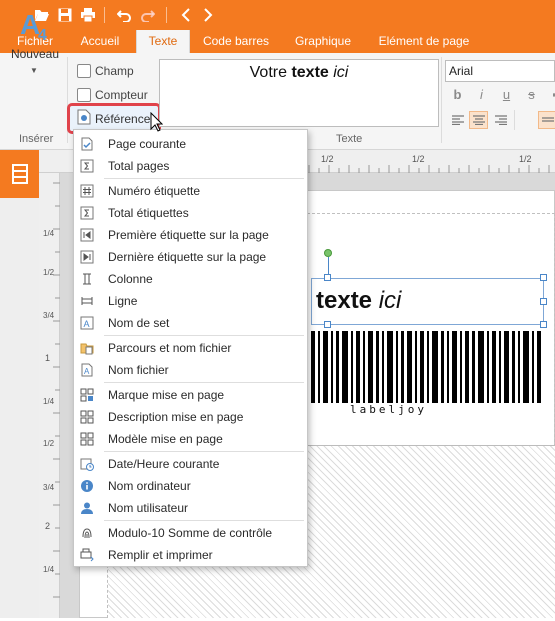 This screenshot has height=621, width=555. What do you see at coordinates (341, 72) in the screenshot?
I see `preview-italic: ici` at bounding box center [341, 72].